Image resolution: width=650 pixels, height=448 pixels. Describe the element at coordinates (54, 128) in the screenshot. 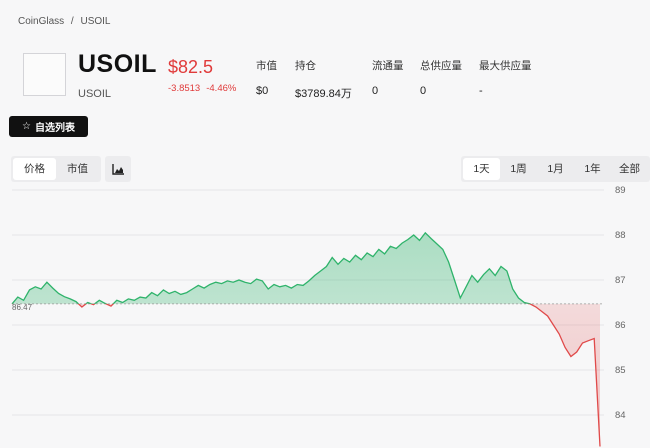

I see `watchlist-label: 自选列表` at that location.